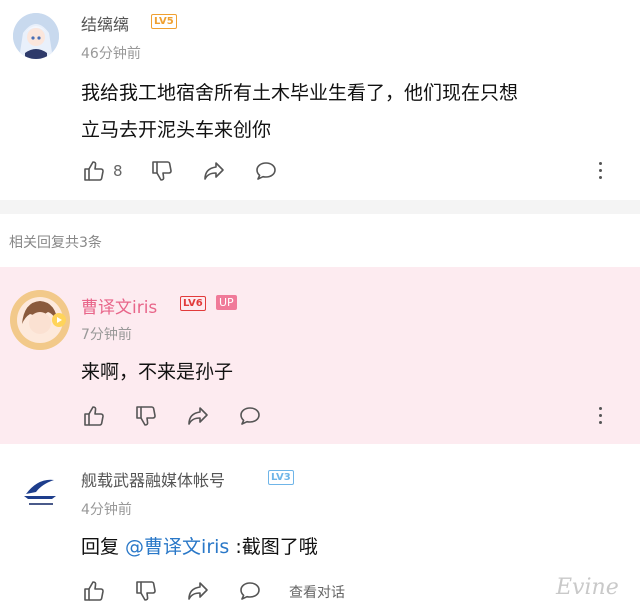 The image size is (640, 607). I want to click on username: 舰载武器融媒体帐号, so click(153, 479).